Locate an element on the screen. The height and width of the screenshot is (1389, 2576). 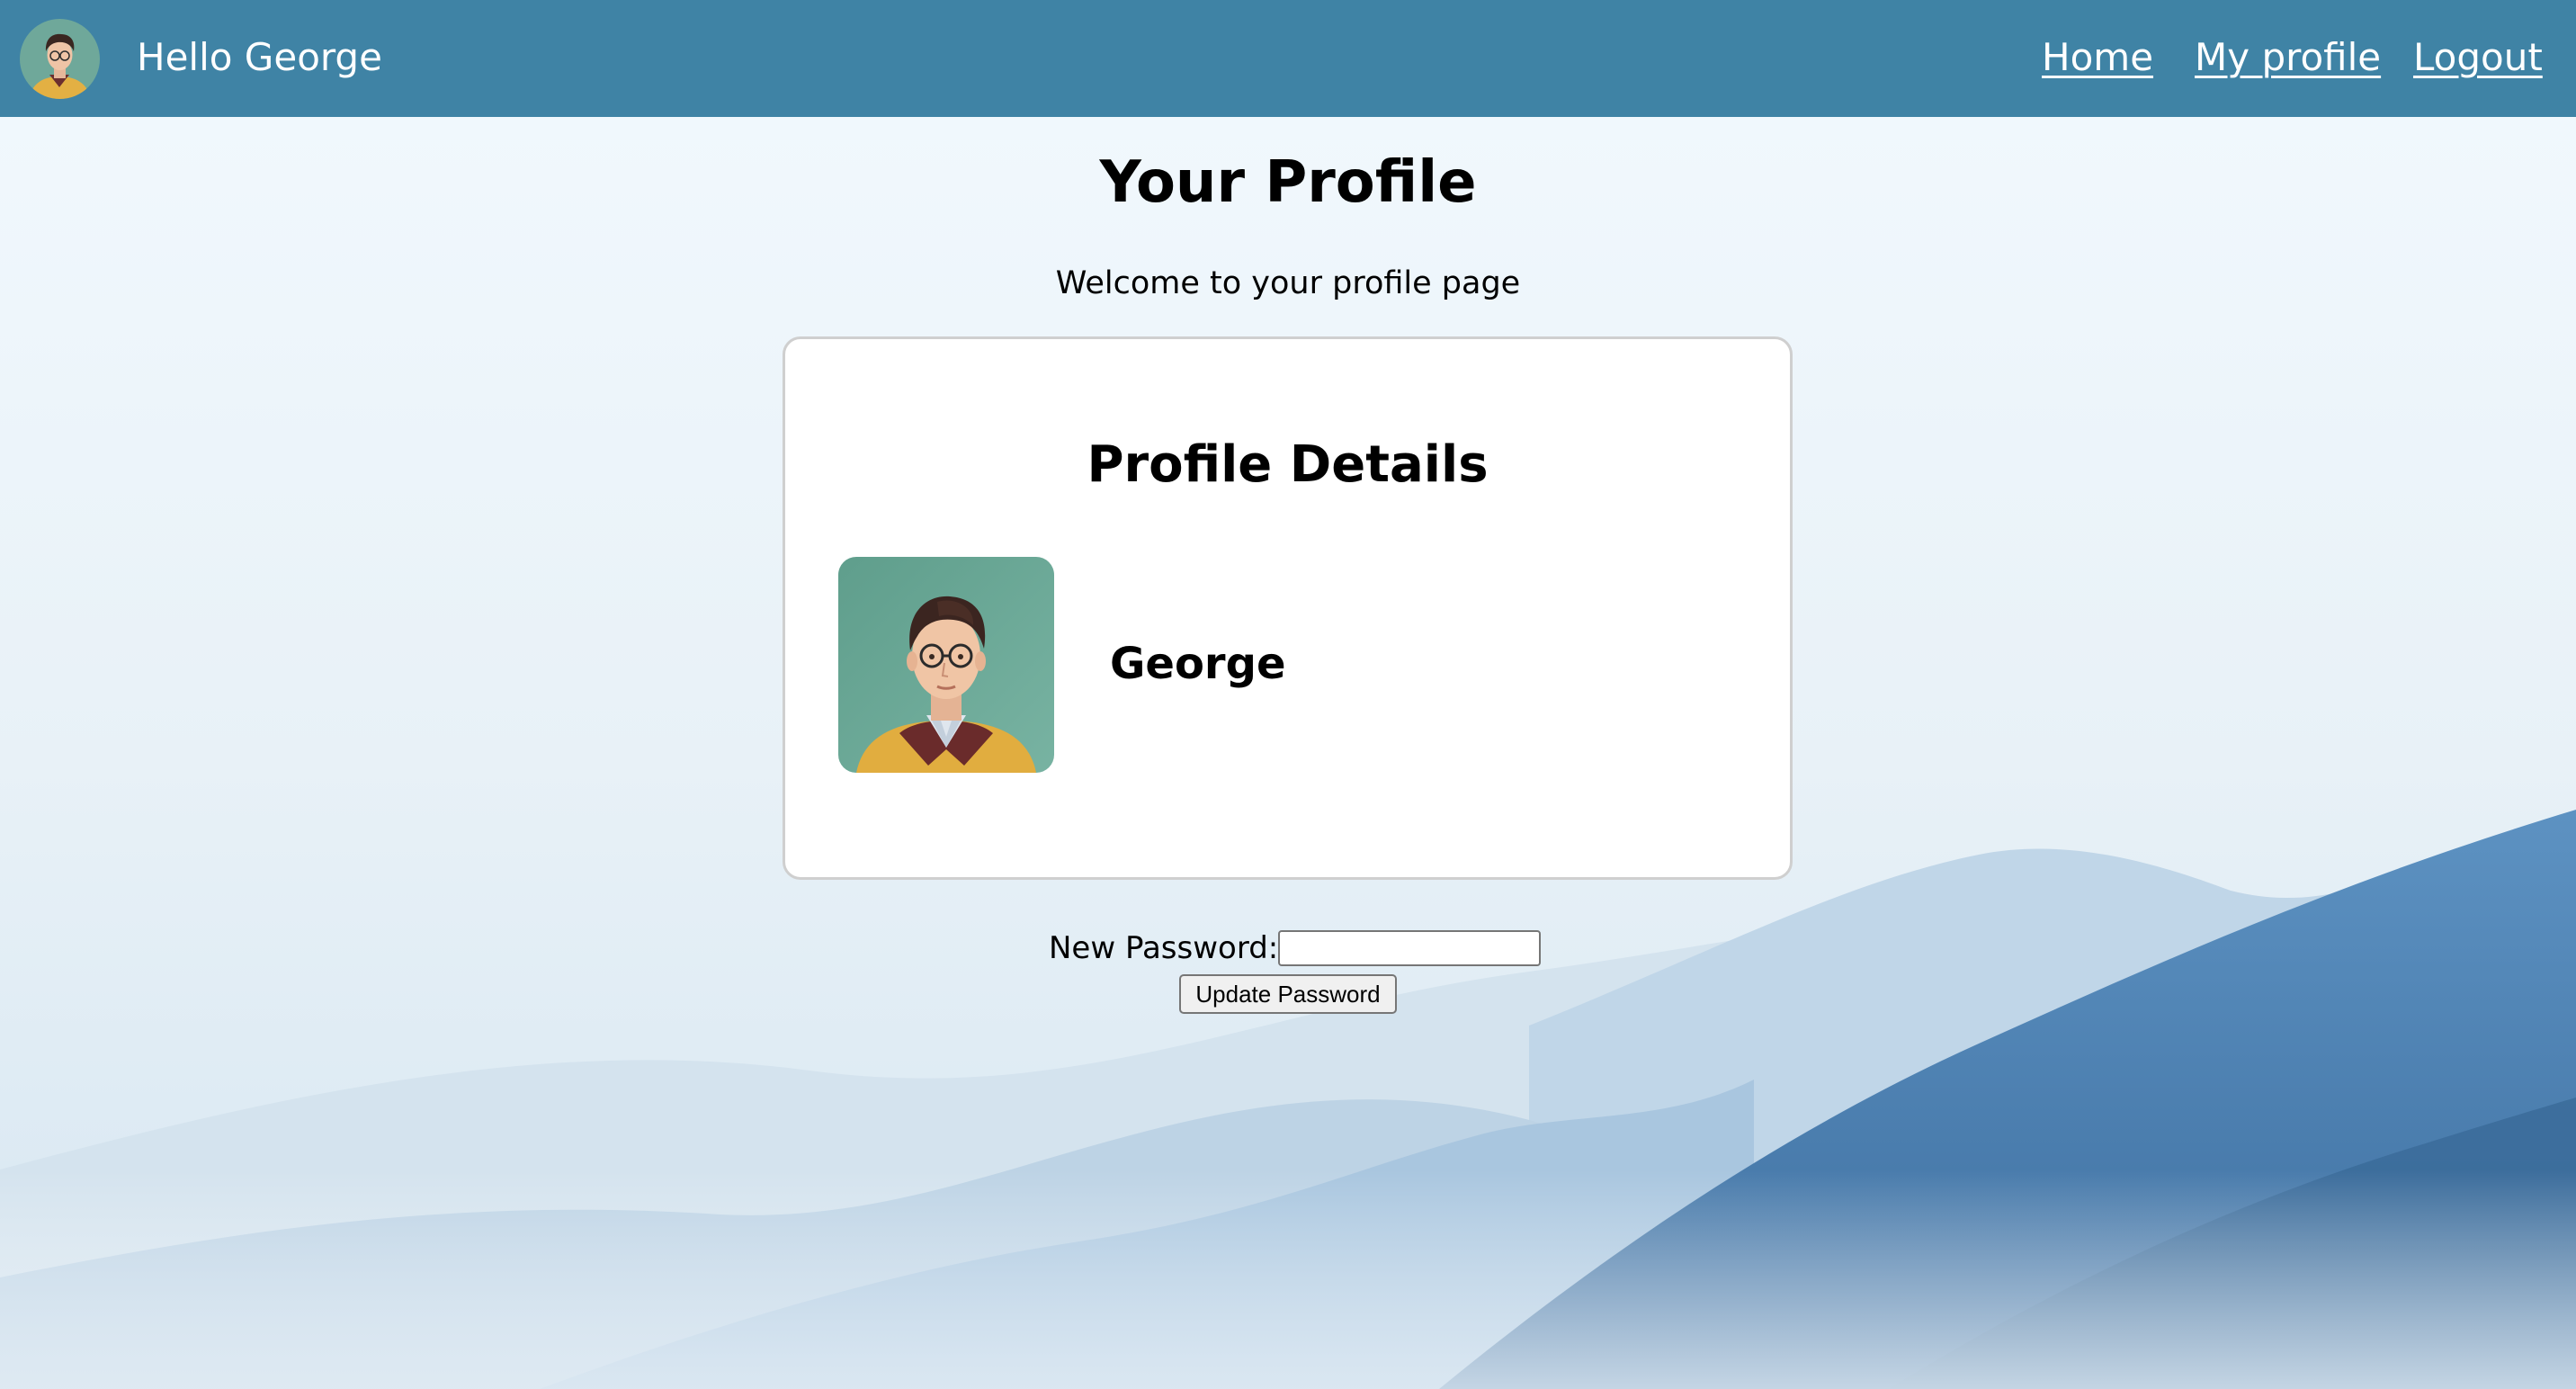
page-title: Your Profile is located at coordinates (1288, 182).